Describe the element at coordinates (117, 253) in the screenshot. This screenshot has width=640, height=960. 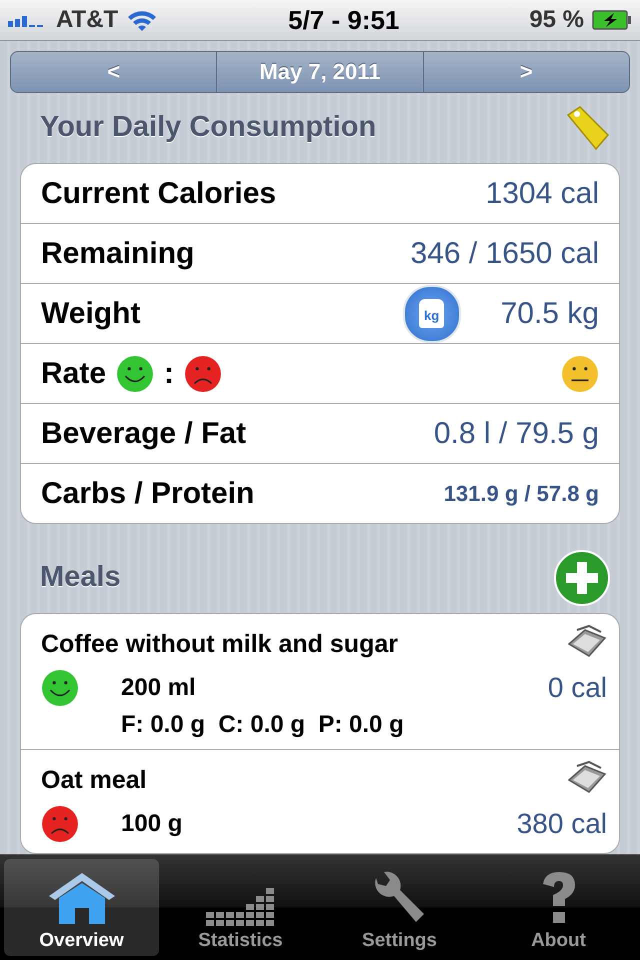
I see `row-label: Remaining` at that location.